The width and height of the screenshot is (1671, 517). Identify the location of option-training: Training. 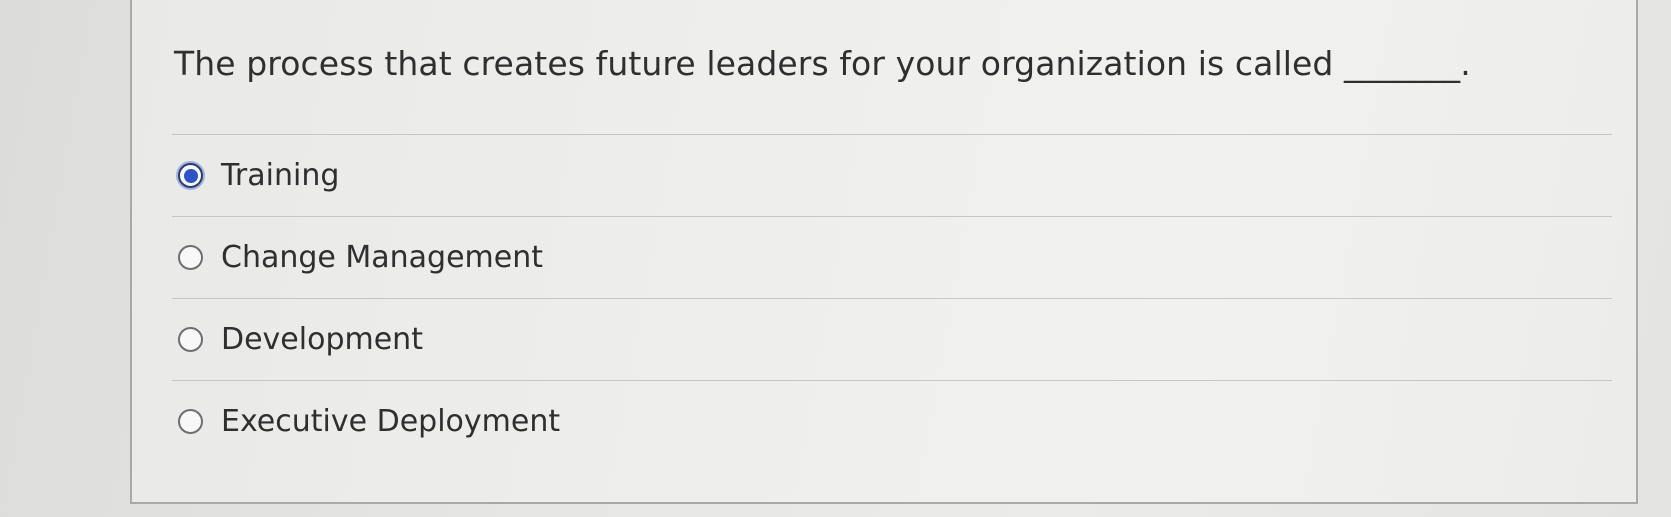
(892, 175).